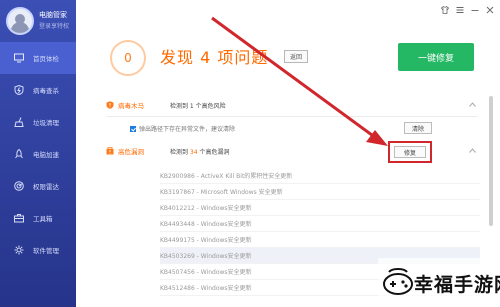 This screenshot has height=307, width=500. I want to click on patch-desc-suffix: 个高危漏洞, so click(213, 152).